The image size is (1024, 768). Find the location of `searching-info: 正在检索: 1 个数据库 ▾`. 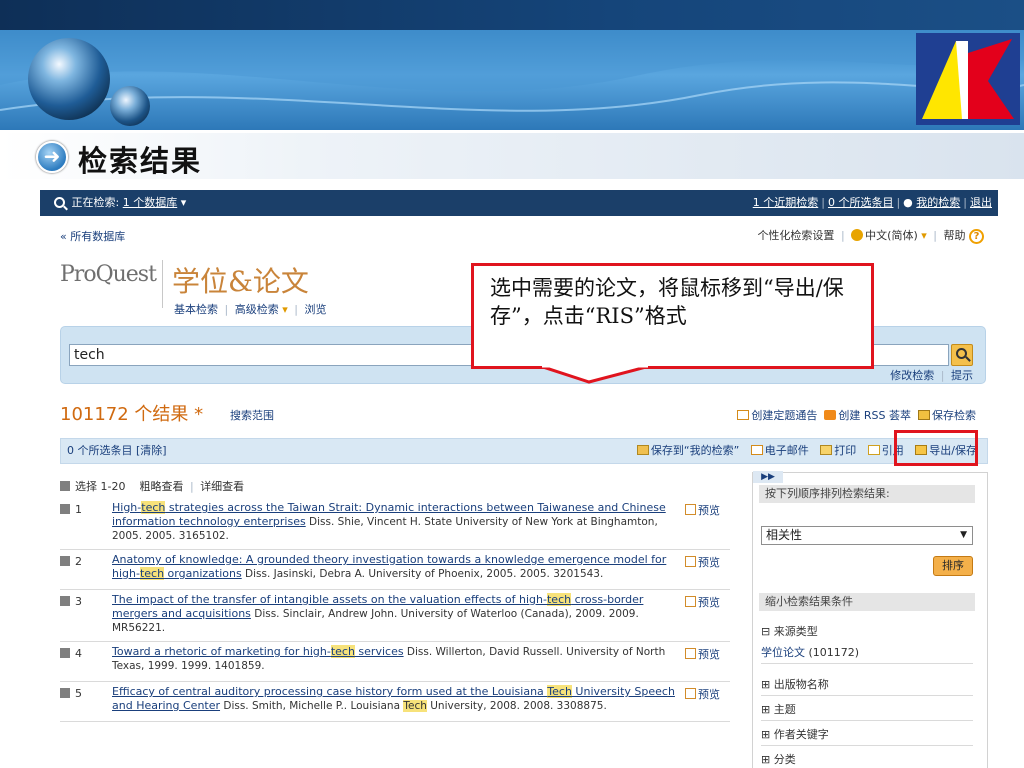

searching-info: 正在检索: 1 个数据库 ▾ is located at coordinates (120, 203).